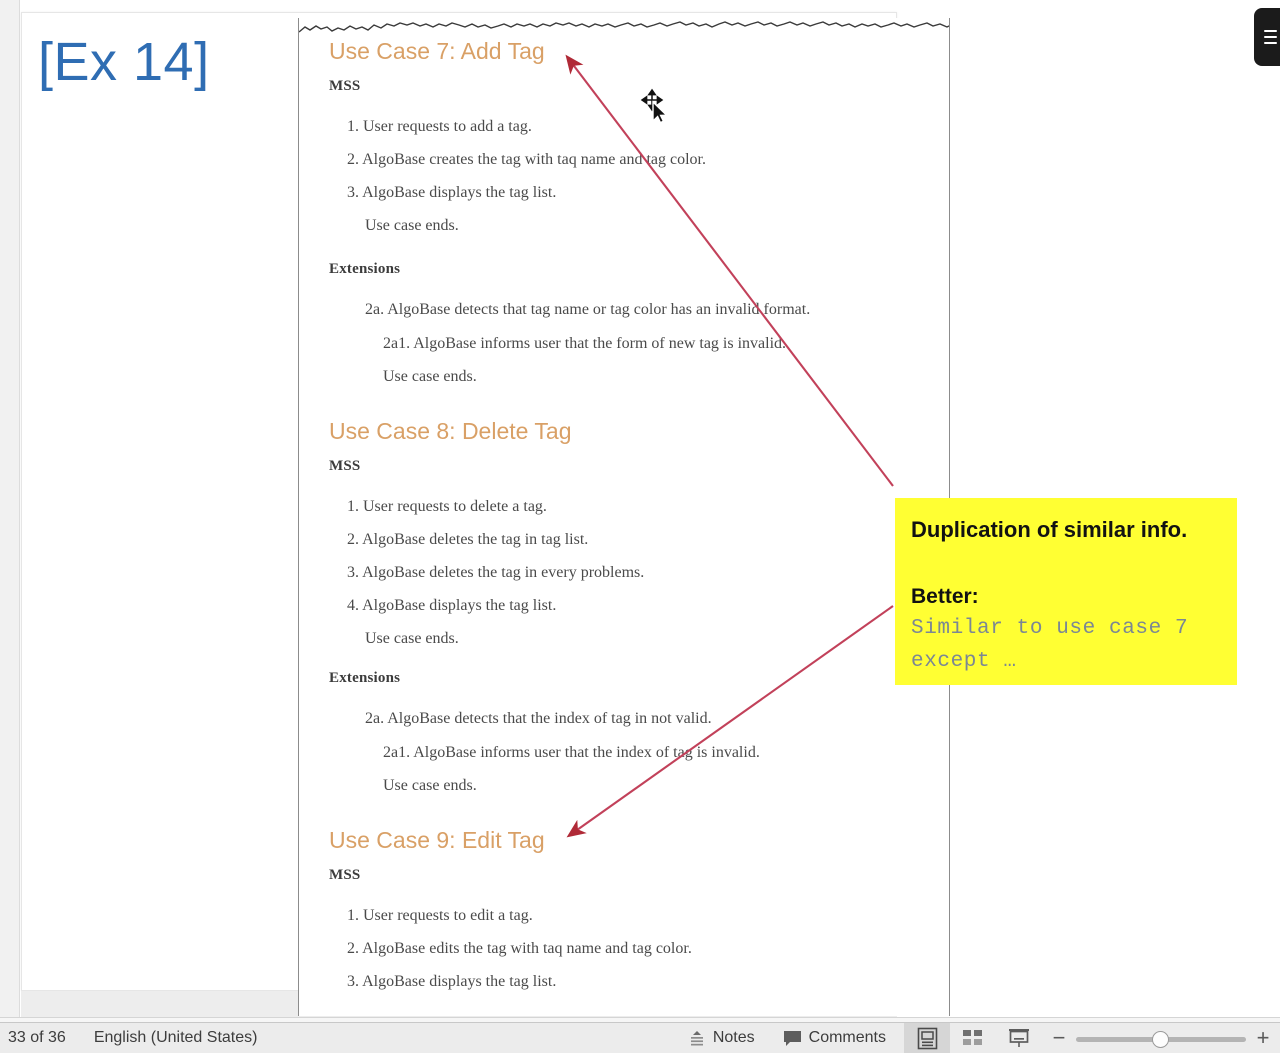  Describe the element at coordinates (945, 596) in the screenshot. I see `callout-line-2: Better:` at that location.